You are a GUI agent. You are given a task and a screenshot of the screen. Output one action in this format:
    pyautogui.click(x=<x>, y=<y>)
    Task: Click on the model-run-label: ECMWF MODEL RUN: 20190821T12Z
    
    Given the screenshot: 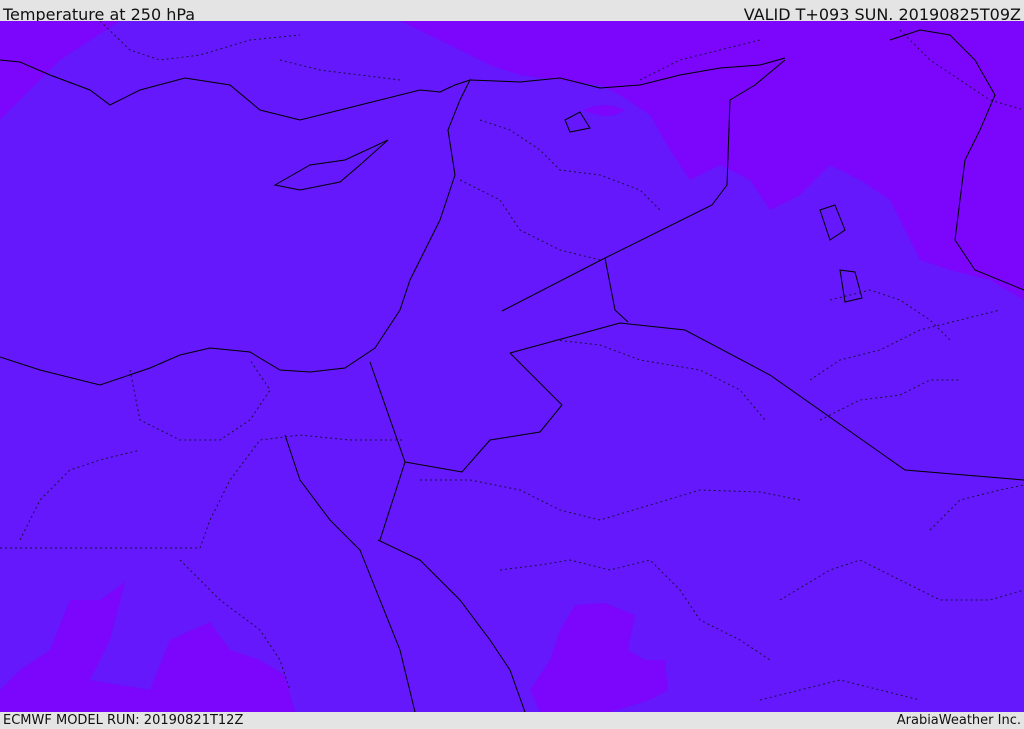 What is the action you would take?
    pyautogui.click(x=123, y=720)
    